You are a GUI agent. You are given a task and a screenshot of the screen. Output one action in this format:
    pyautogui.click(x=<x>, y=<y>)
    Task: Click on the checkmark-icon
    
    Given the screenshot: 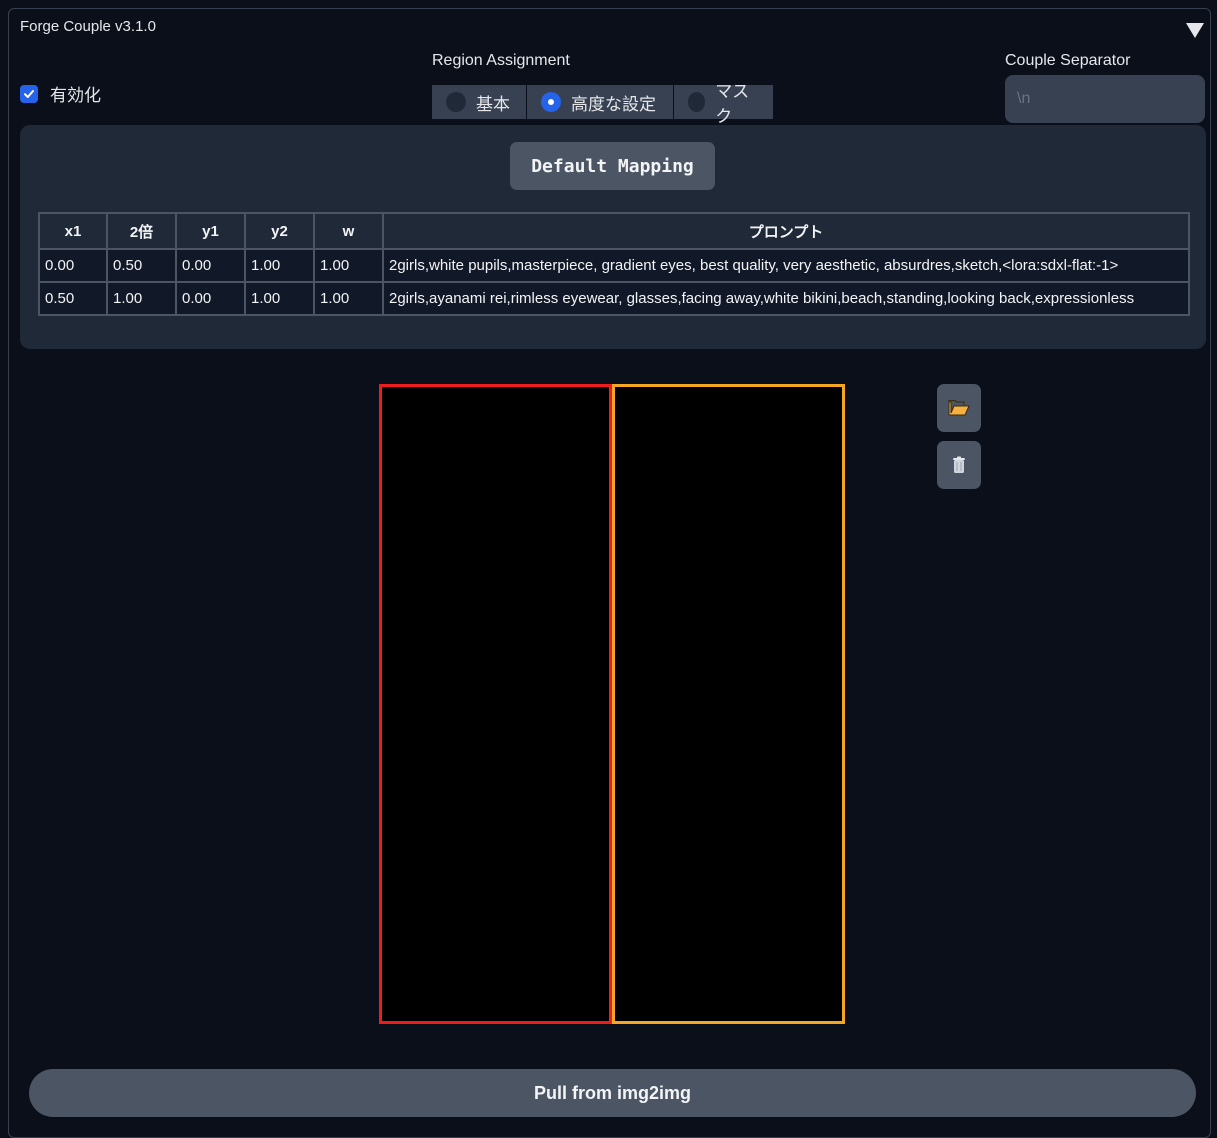 What is the action you would take?
    pyautogui.click(x=29, y=93)
    